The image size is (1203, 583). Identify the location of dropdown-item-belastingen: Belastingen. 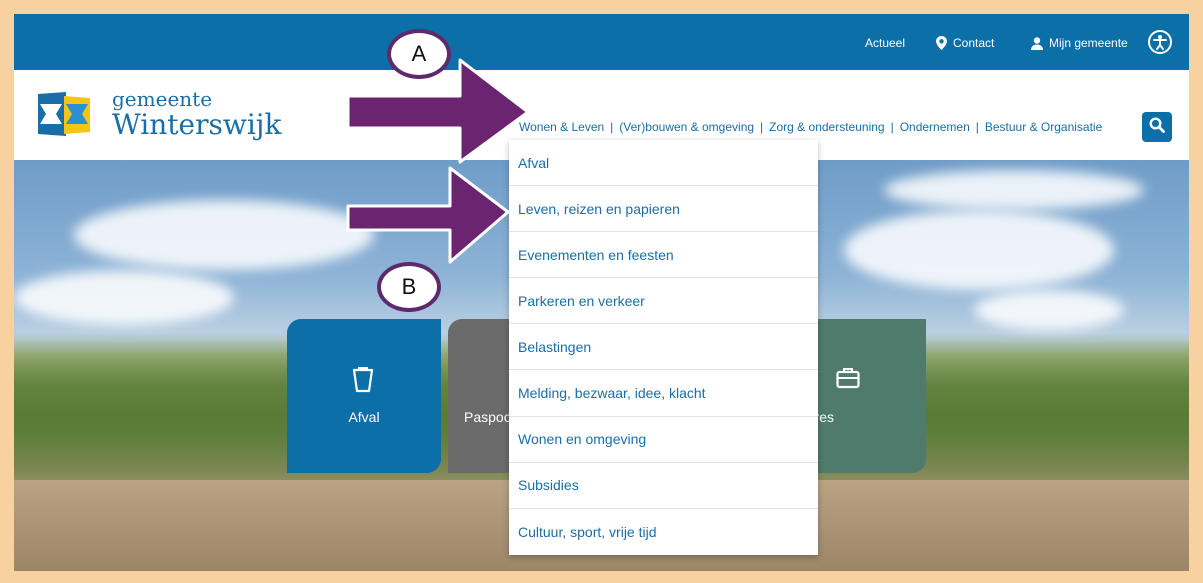
(663, 347).